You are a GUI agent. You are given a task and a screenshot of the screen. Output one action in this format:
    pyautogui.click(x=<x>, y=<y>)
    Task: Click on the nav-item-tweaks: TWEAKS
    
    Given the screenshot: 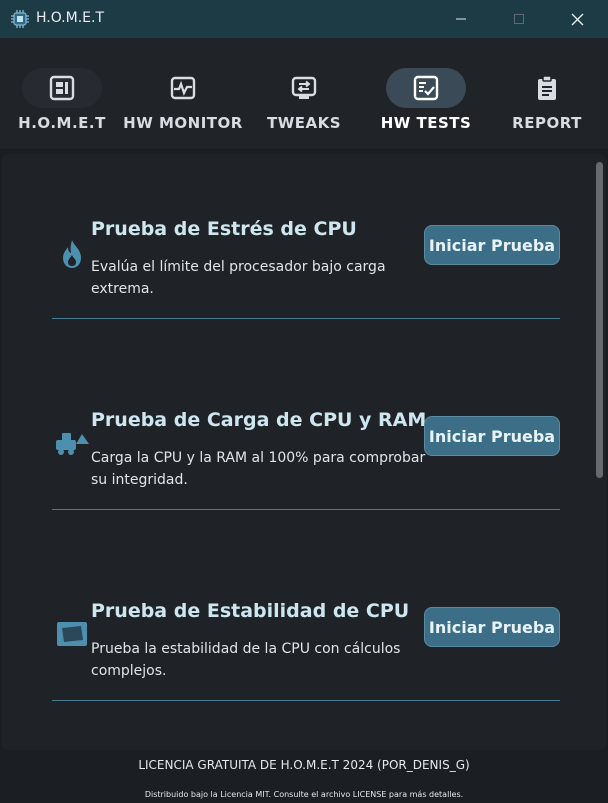 What is the action you would take?
    pyautogui.click(x=304, y=94)
    